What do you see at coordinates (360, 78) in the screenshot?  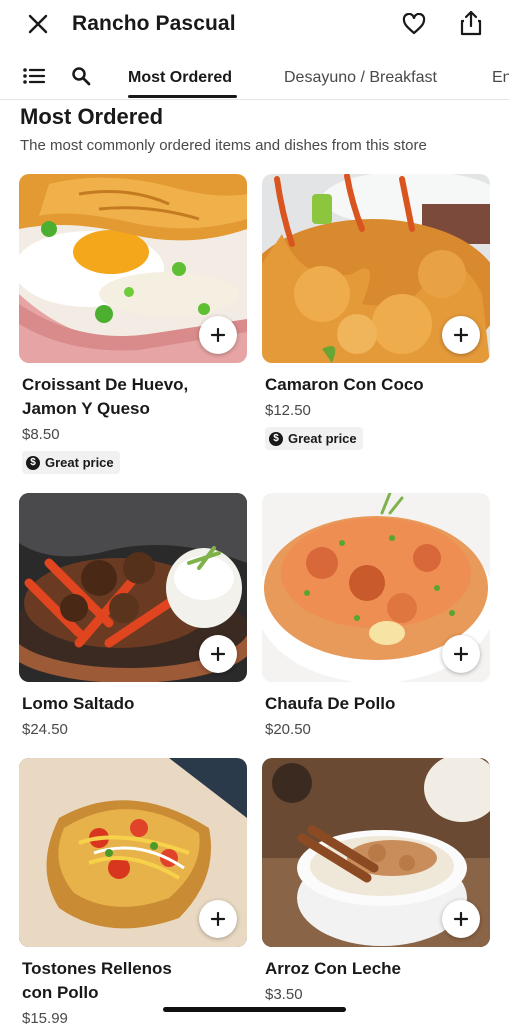 I see `tab-desayuno-breakfast: Desayuno / Breakfast` at bounding box center [360, 78].